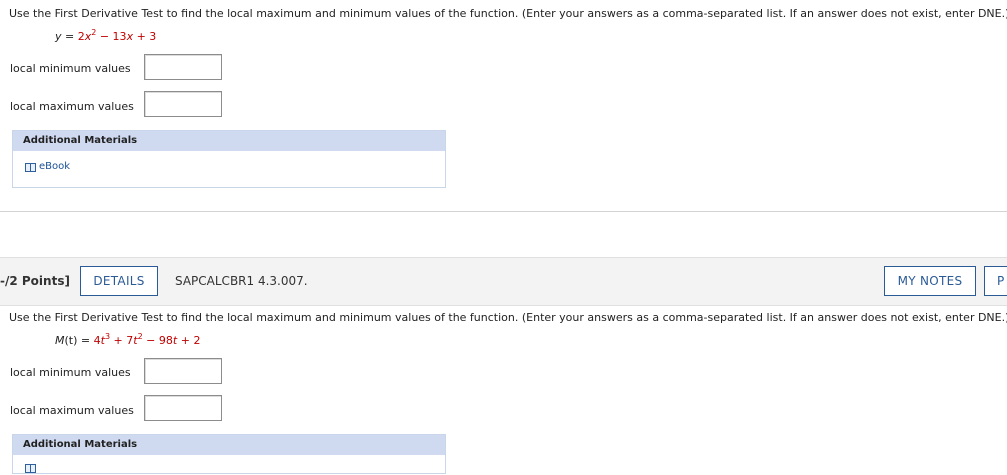  I want to click on question-1-equation: y = 2x2 − 13x + 3, so click(106, 36).